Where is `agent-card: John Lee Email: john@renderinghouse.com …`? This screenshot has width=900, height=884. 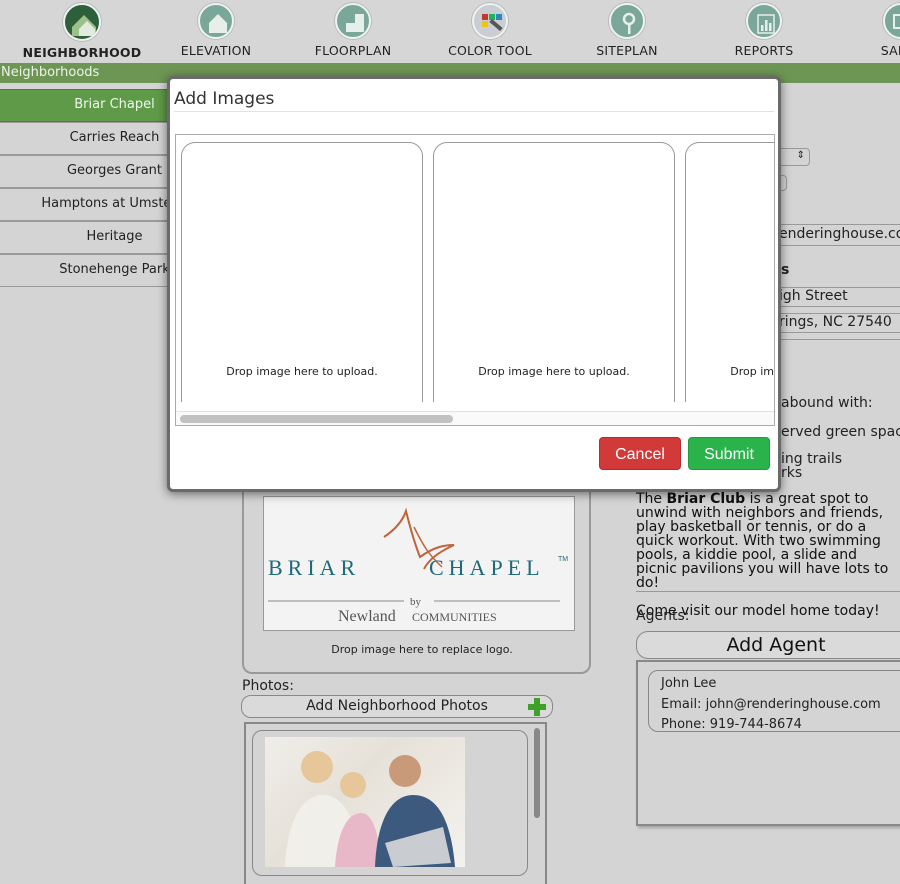 agent-card: John Lee Email: john@renderinghouse.com … is located at coordinates (774, 701).